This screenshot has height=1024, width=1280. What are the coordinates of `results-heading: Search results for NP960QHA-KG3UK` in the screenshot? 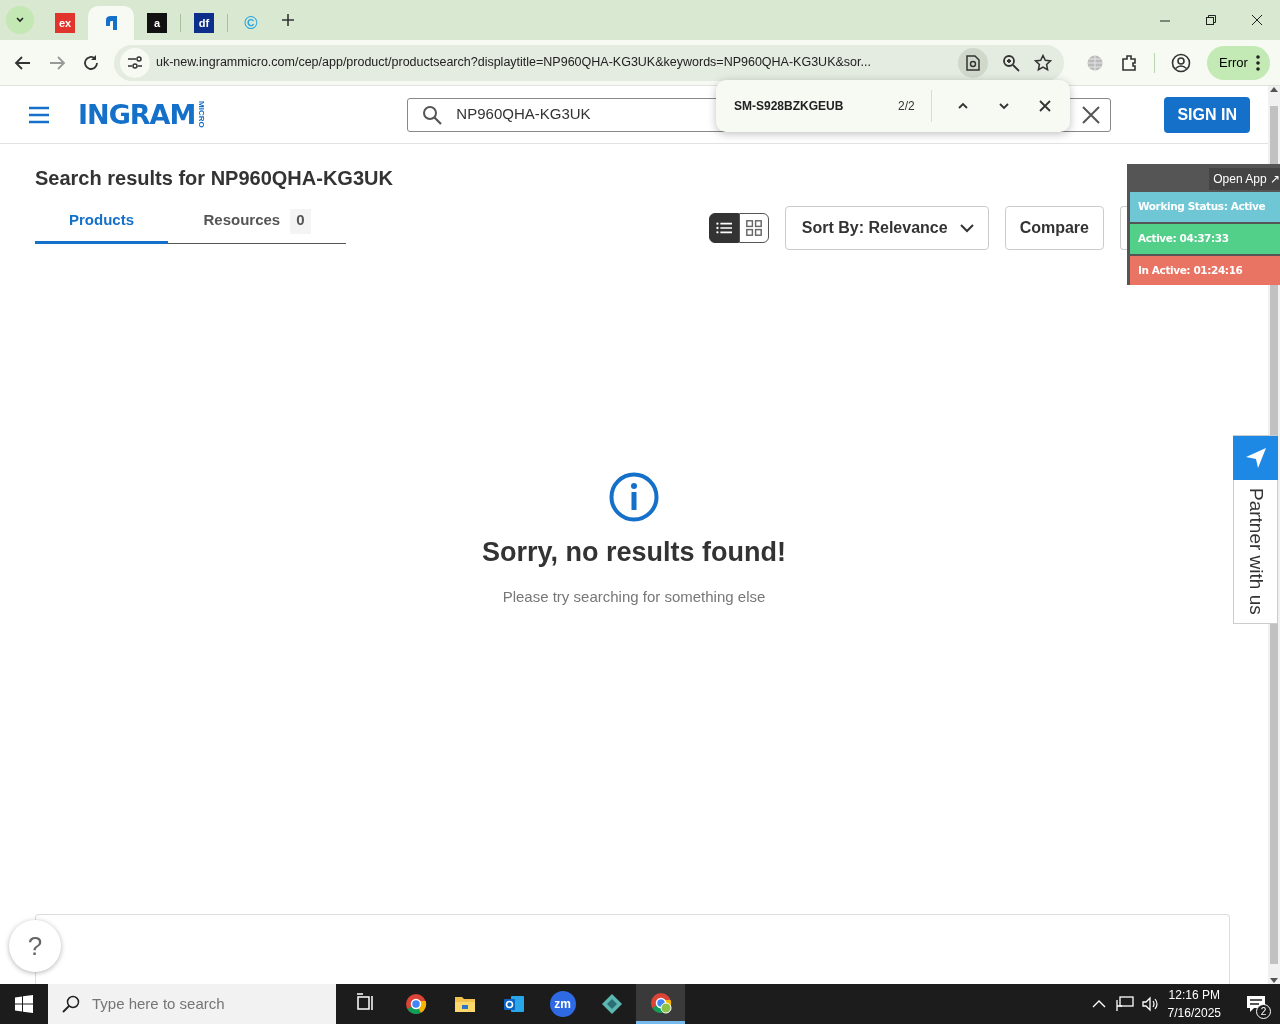 It's located at (214, 178).